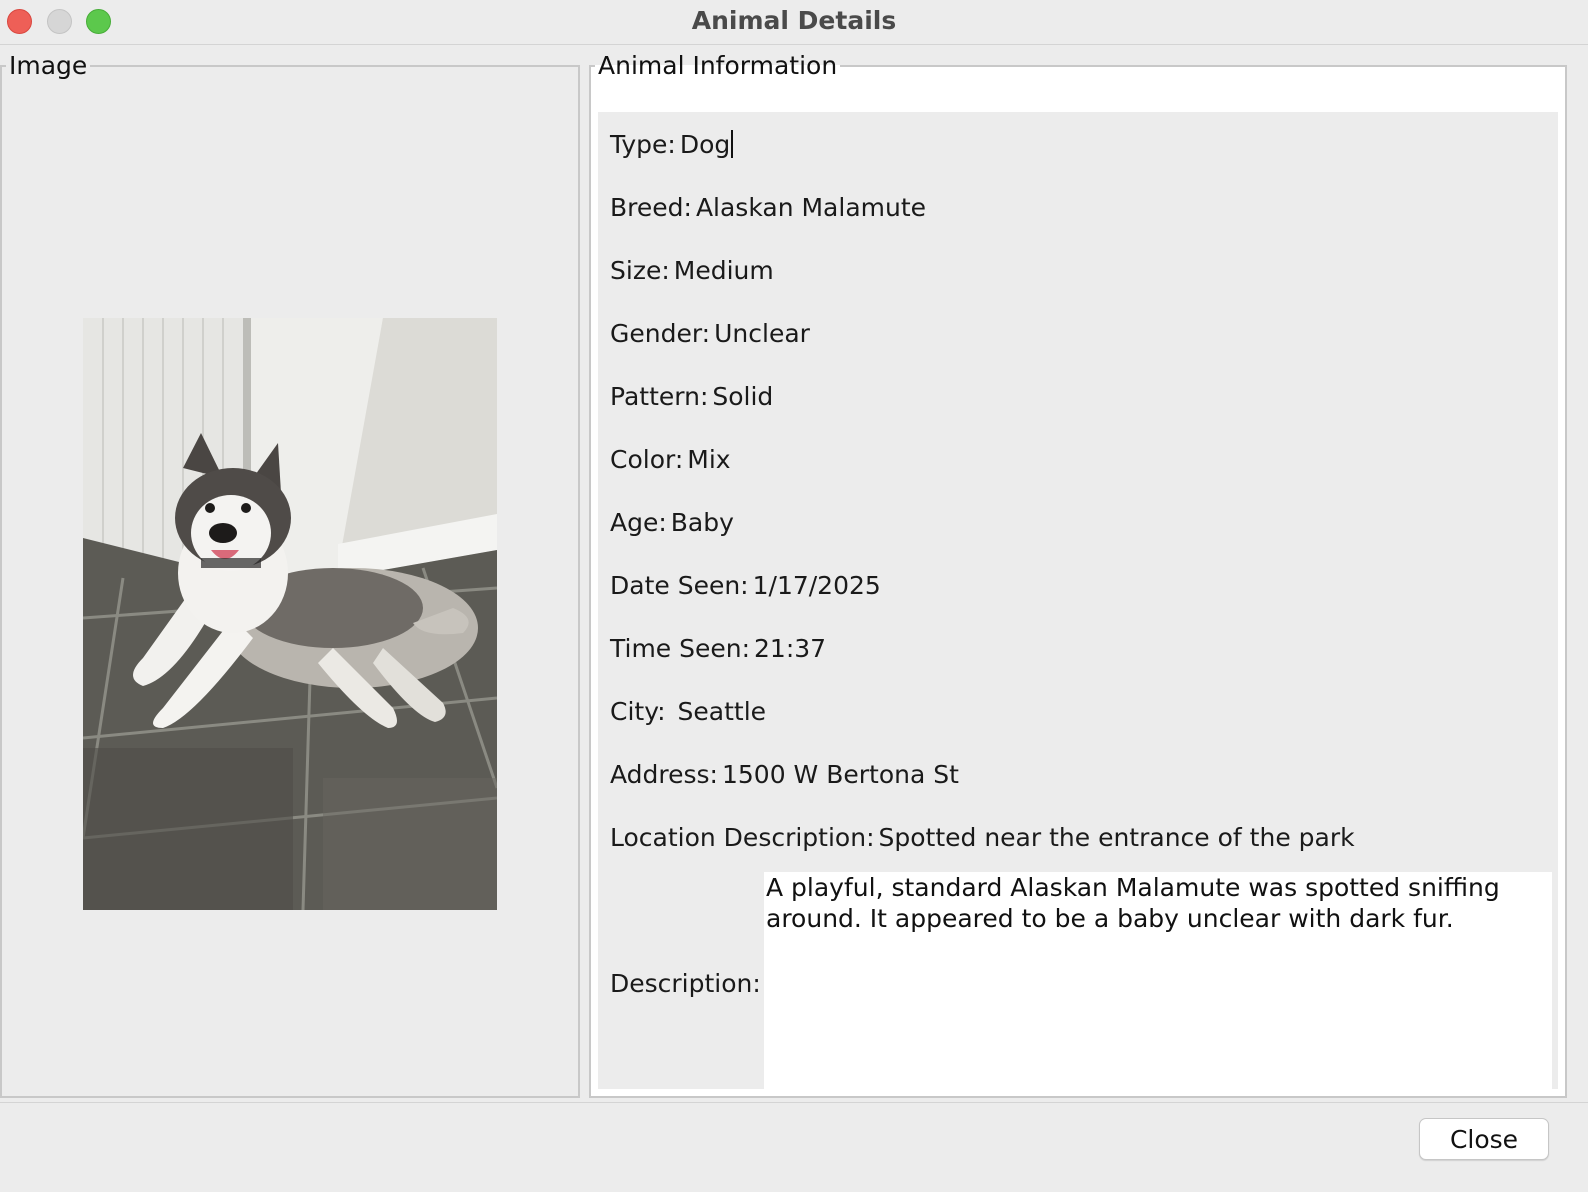 This screenshot has width=1588, height=1192. I want to click on address-value: 1500 W Bertona St, so click(840, 774).